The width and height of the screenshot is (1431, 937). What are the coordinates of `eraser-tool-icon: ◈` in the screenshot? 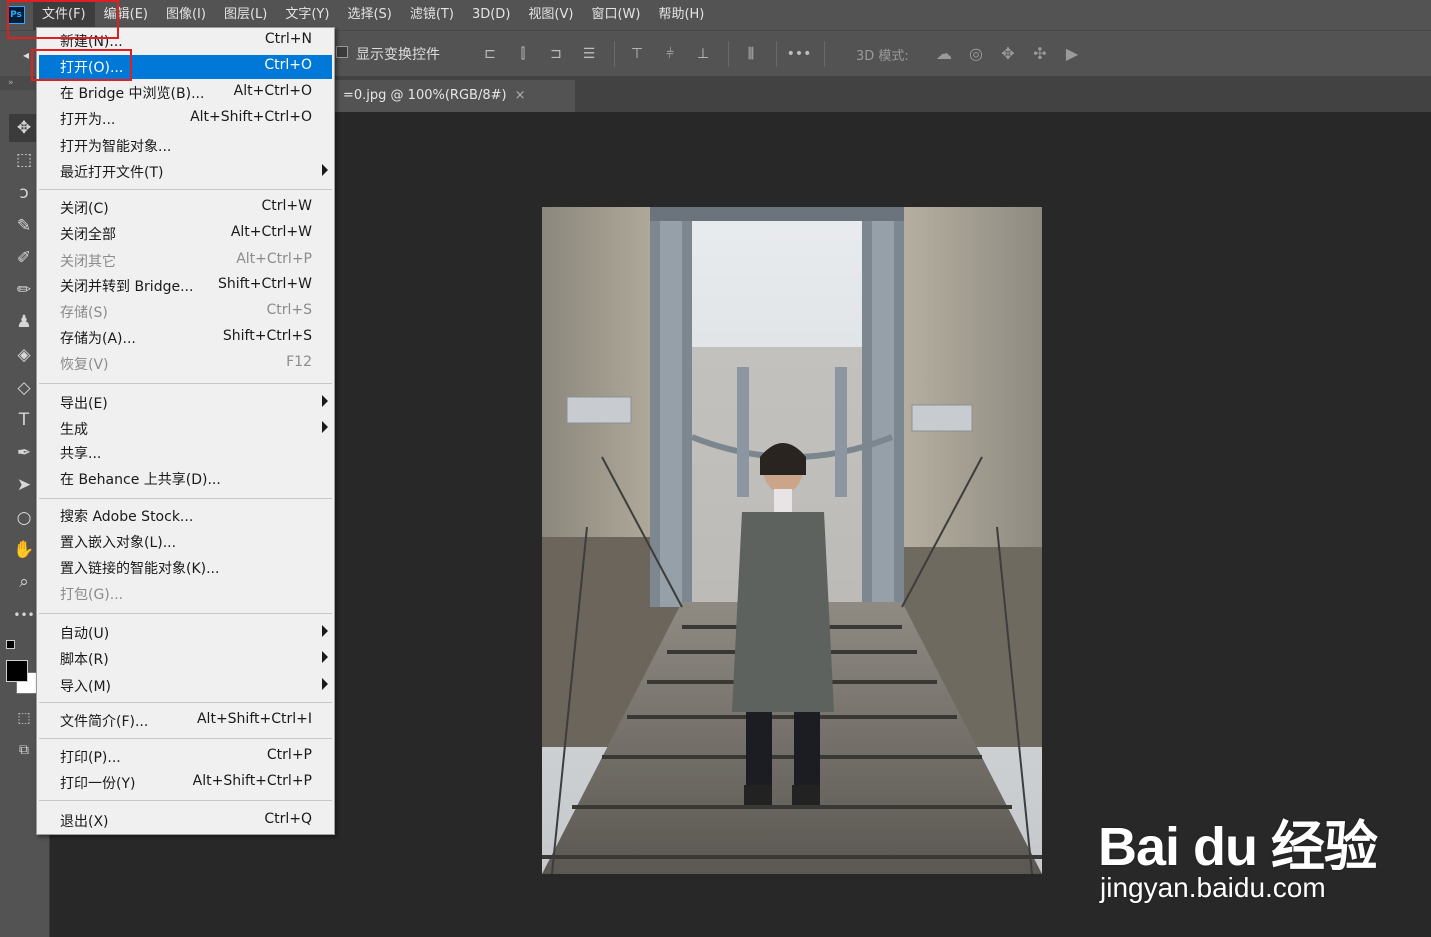 It's located at (24, 355).